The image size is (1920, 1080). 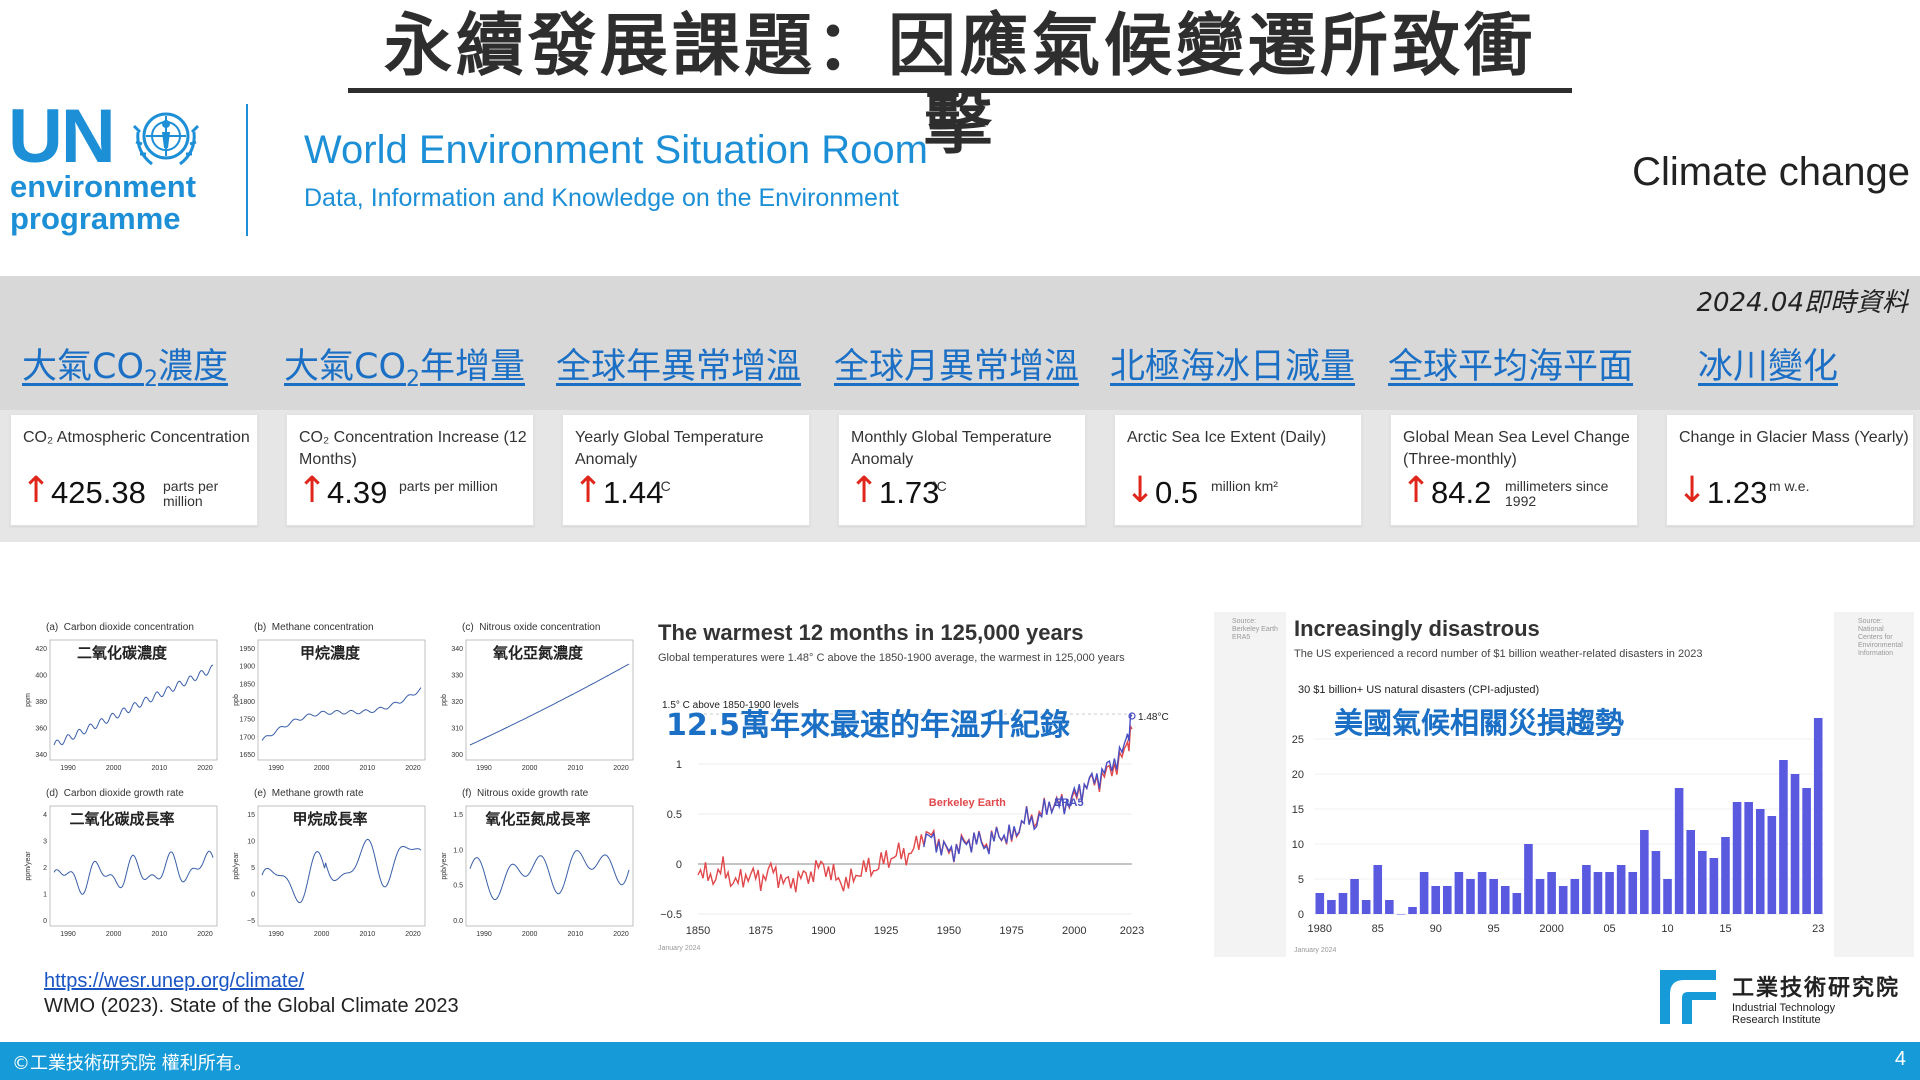 What do you see at coordinates (533, 793) in the screenshot?
I see `ghg-panel-title-text: Nitrous oxide growth rate` at bounding box center [533, 793].